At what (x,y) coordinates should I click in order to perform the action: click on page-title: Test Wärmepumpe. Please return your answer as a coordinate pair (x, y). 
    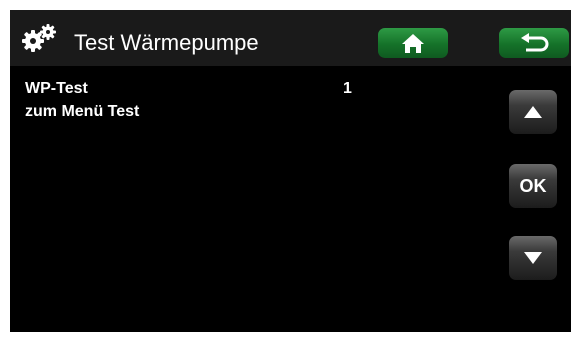
    Looking at the image, I should click on (166, 42).